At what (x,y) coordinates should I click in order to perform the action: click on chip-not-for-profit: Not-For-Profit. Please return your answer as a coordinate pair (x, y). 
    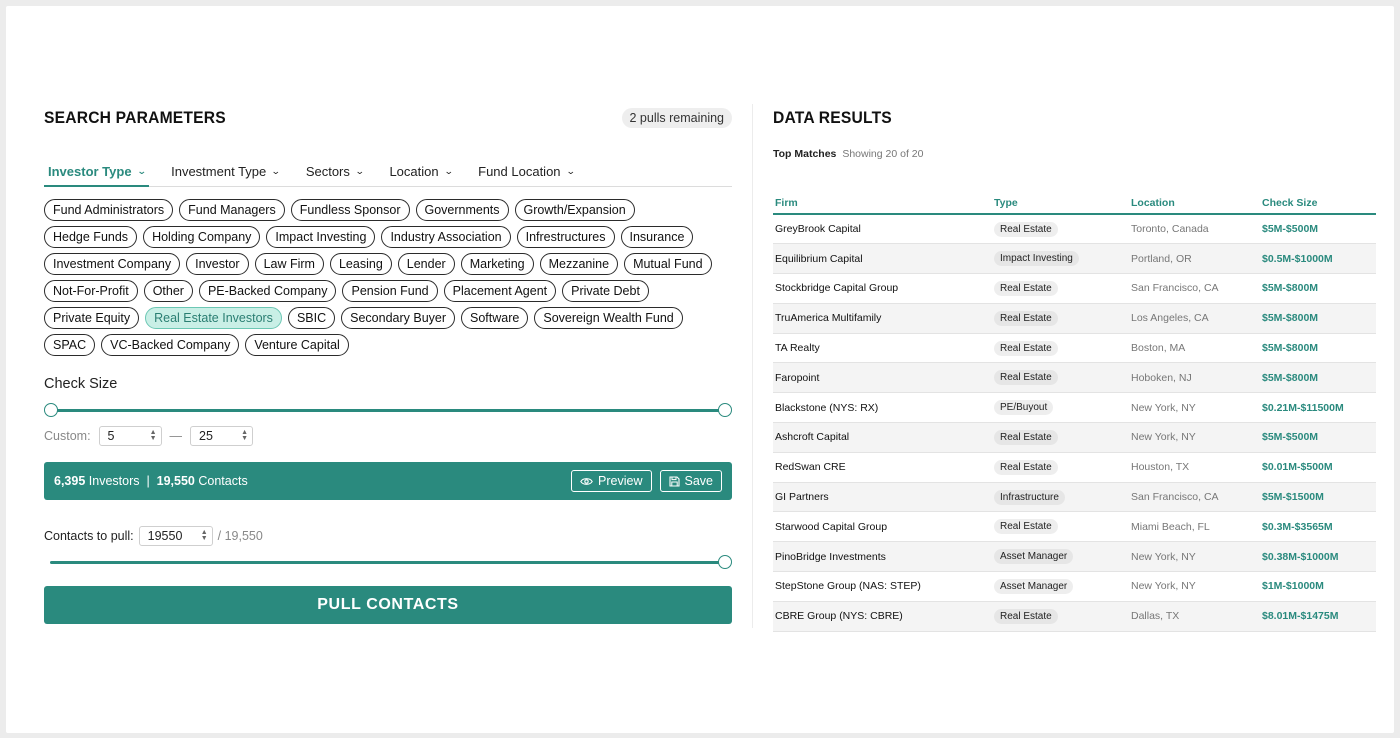
    Looking at the image, I should click on (91, 291).